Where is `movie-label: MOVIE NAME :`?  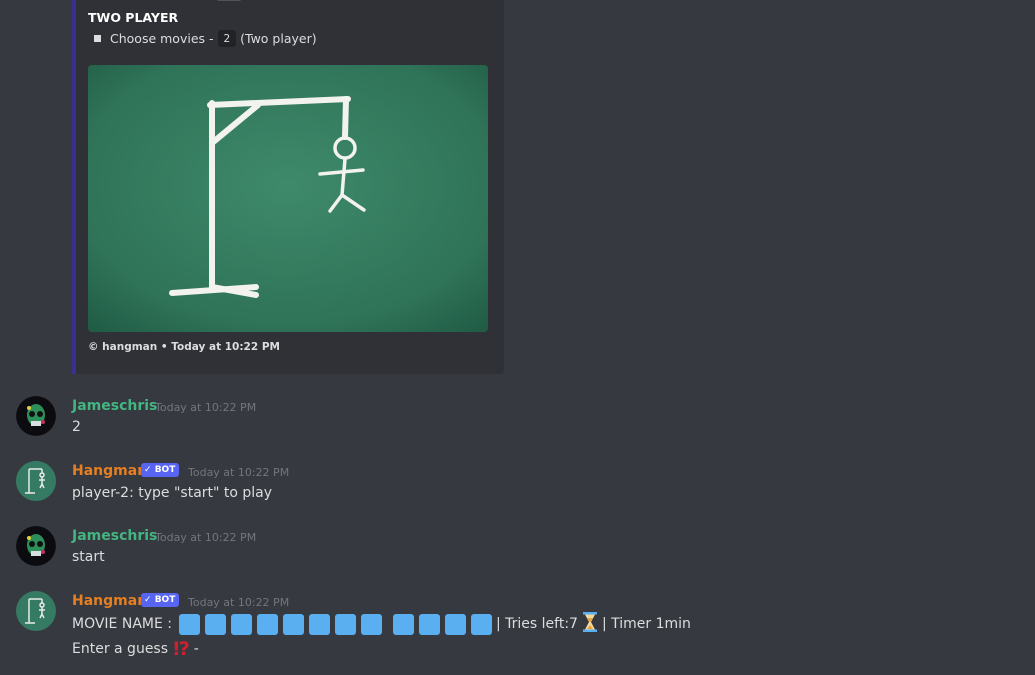 movie-label: MOVIE NAME : is located at coordinates (122, 624).